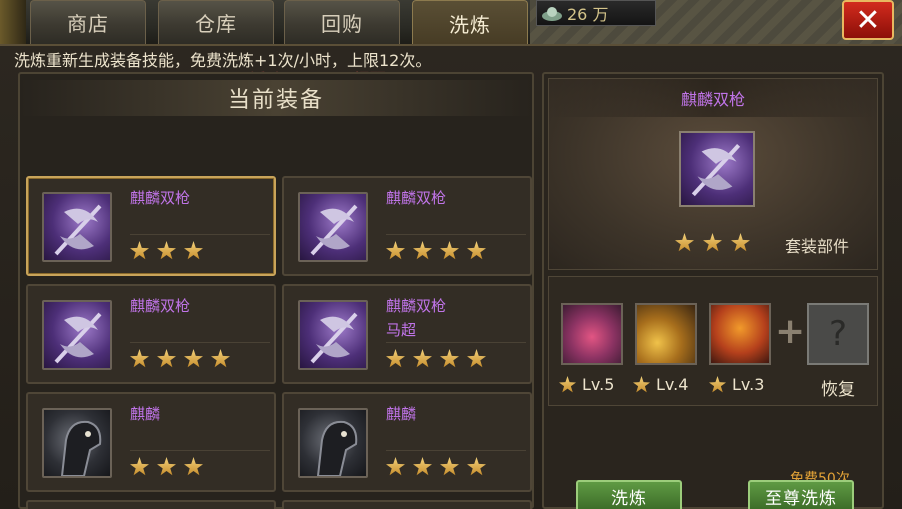  Describe the element at coordinates (740, 334) in the screenshot. I see `fire-warrior-skill-icon` at that location.